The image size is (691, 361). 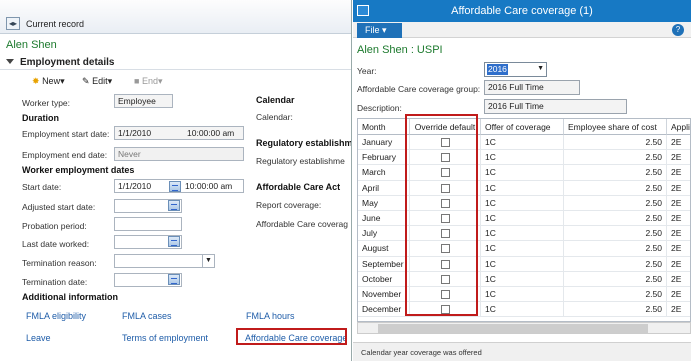 I want to click on description-field: 2016 Full Time, so click(x=555, y=106).